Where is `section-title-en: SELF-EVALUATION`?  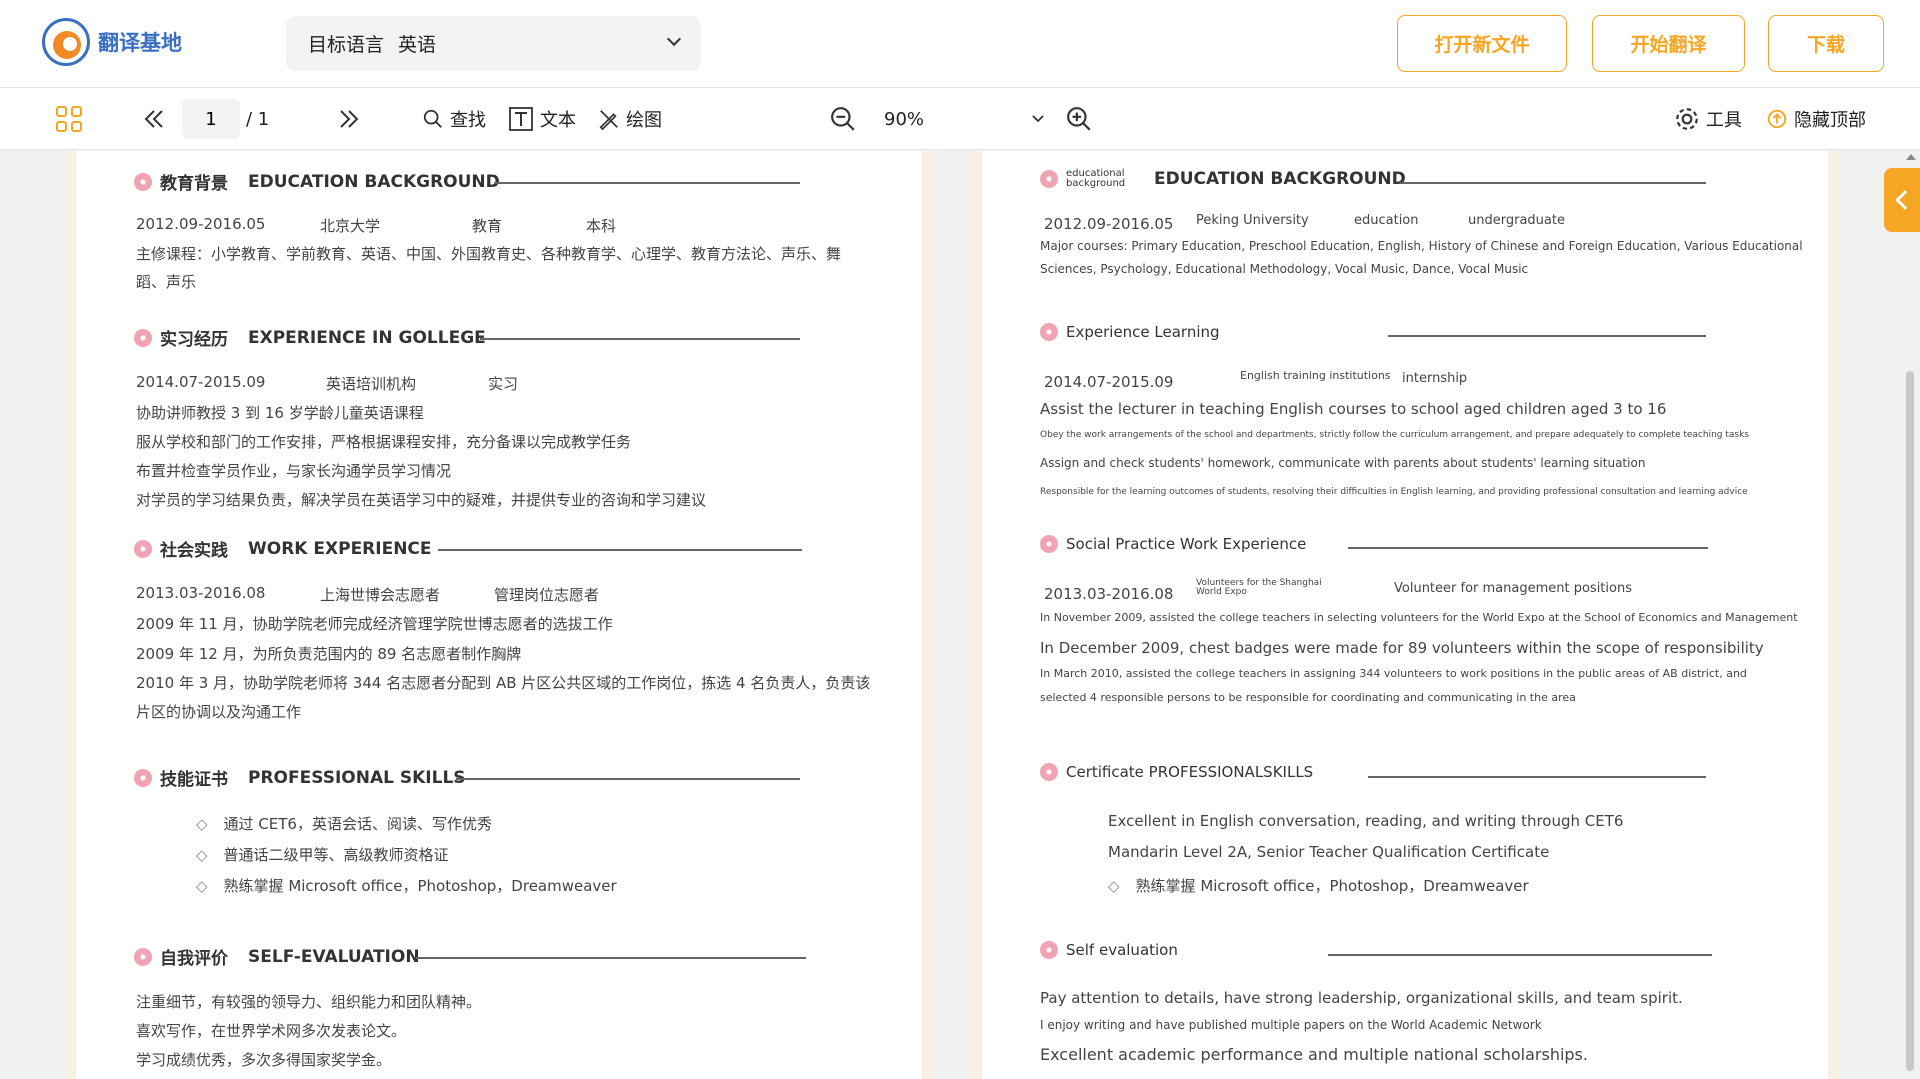 section-title-en: SELF-EVALUATION is located at coordinates (334, 956).